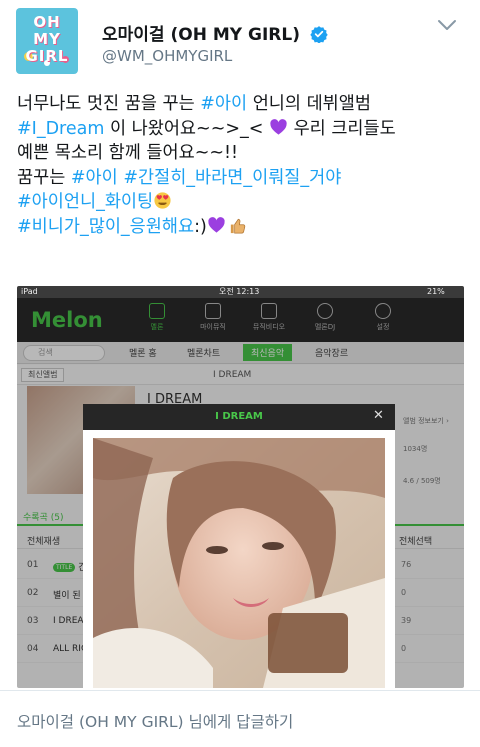 This screenshot has width=480, height=747. I want to click on popup-header: I DREAM ✕, so click(239, 417).